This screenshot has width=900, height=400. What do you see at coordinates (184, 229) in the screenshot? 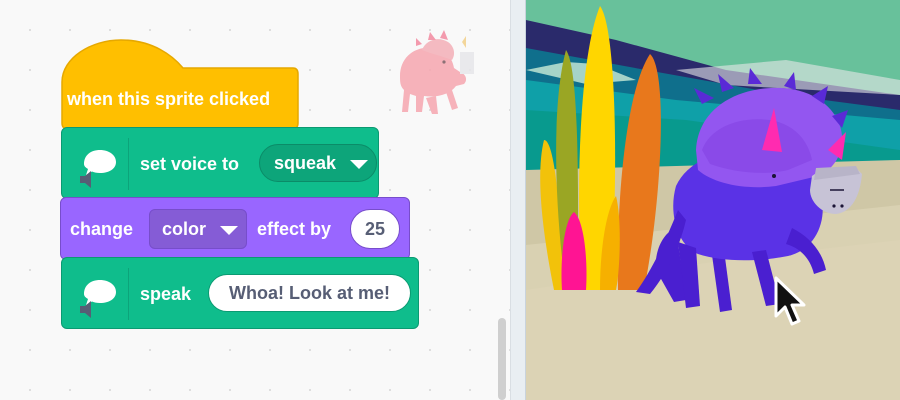
I see `effect-dropdown-value: color` at bounding box center [184, 229].